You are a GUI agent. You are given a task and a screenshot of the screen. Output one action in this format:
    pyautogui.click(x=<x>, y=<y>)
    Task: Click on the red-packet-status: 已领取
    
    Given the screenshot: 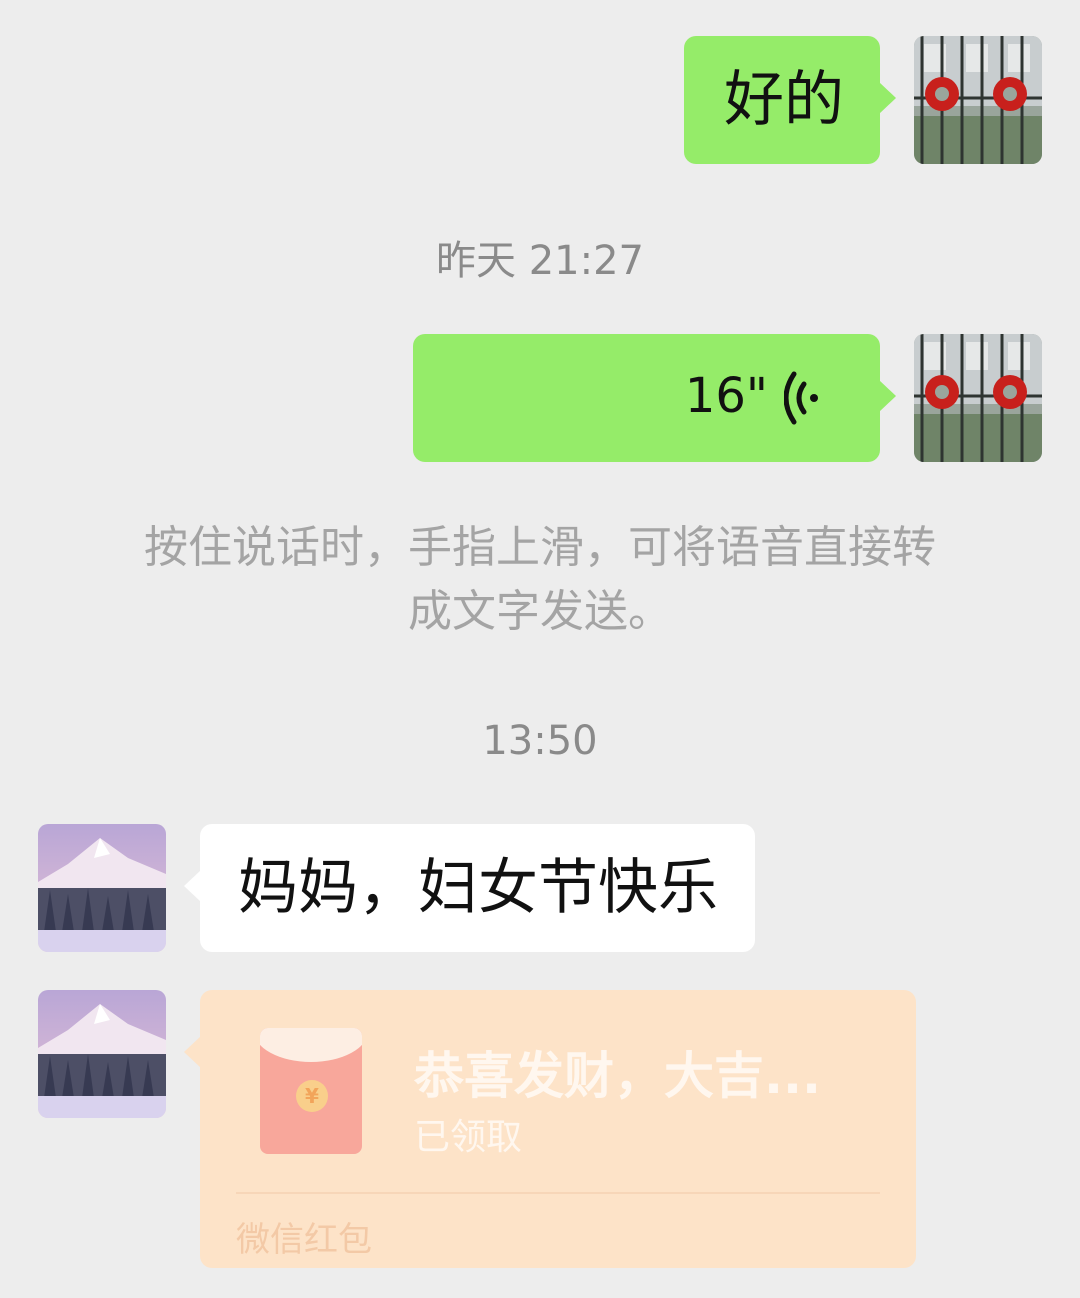 What is the action you would take?
    pyautogui.click(x=468, y=1137)
    